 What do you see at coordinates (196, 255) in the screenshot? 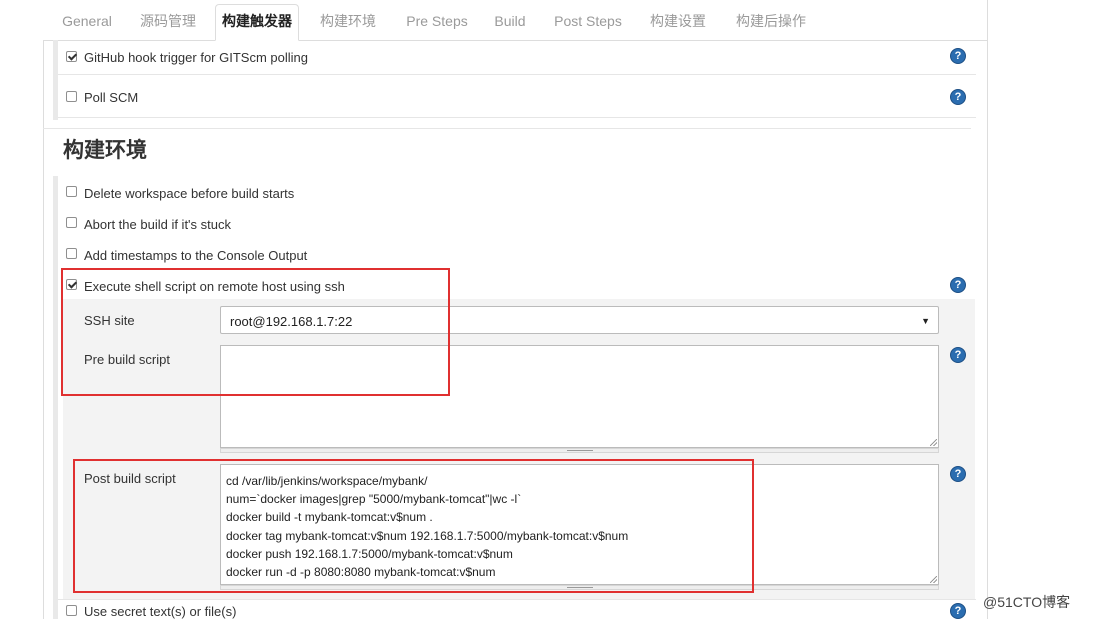
I see `timestamps-label: Add timestamps to the Console Output` at bounding box center [196, 255].